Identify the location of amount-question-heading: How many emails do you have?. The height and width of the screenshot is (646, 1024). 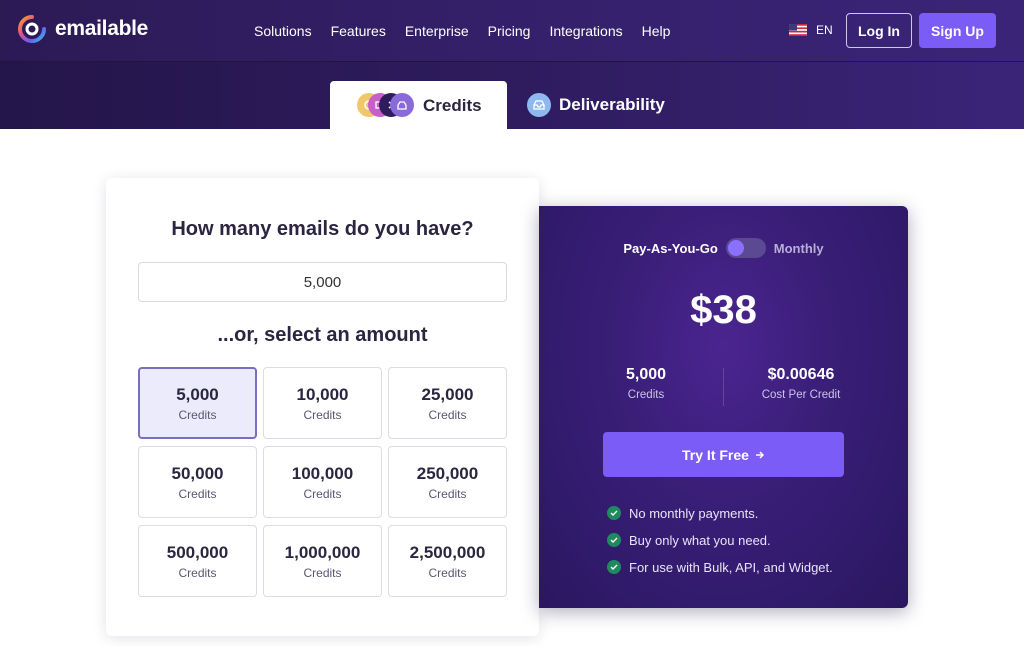
(322, 229).